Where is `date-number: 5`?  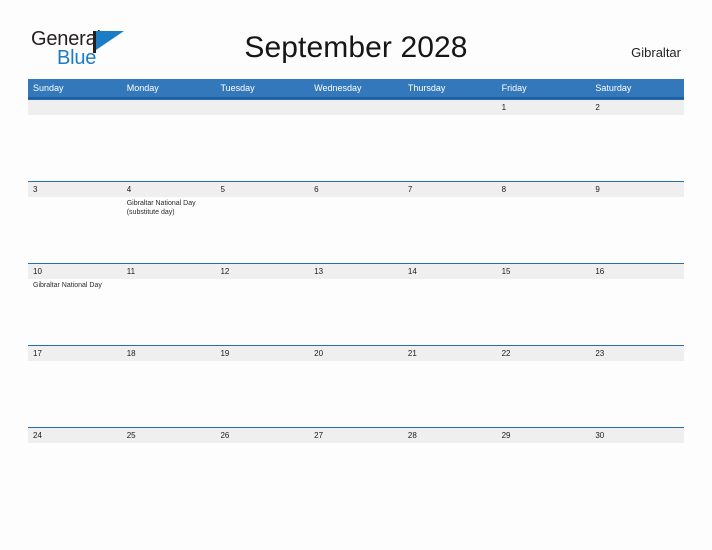 date-number: 5 is located at coordinates (262, 189).